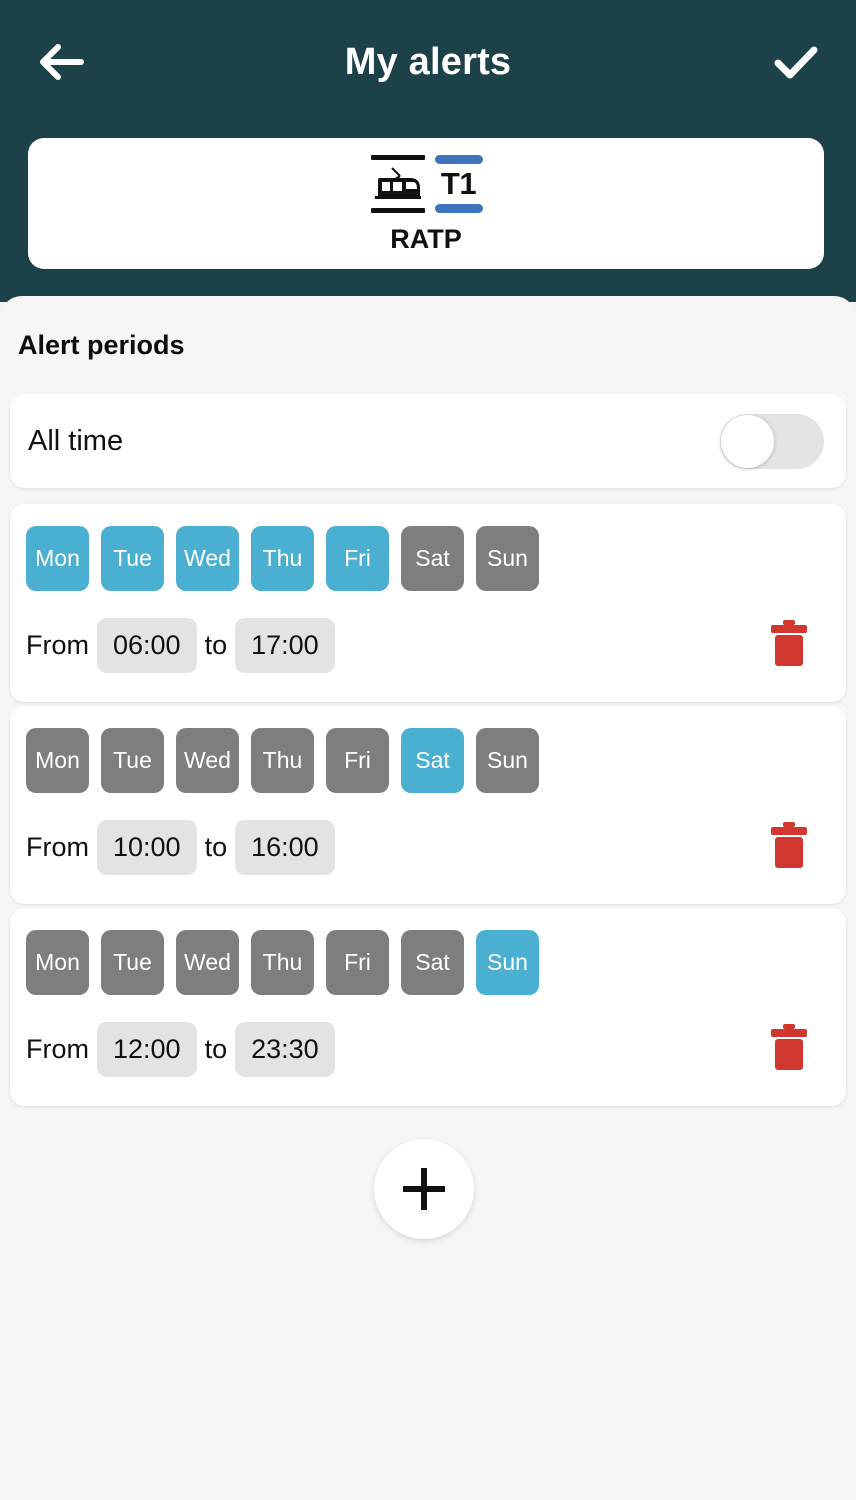 The height and width of the screenshot is (1500, 856). I want to click on all-time-toggle, so click(772, 441).